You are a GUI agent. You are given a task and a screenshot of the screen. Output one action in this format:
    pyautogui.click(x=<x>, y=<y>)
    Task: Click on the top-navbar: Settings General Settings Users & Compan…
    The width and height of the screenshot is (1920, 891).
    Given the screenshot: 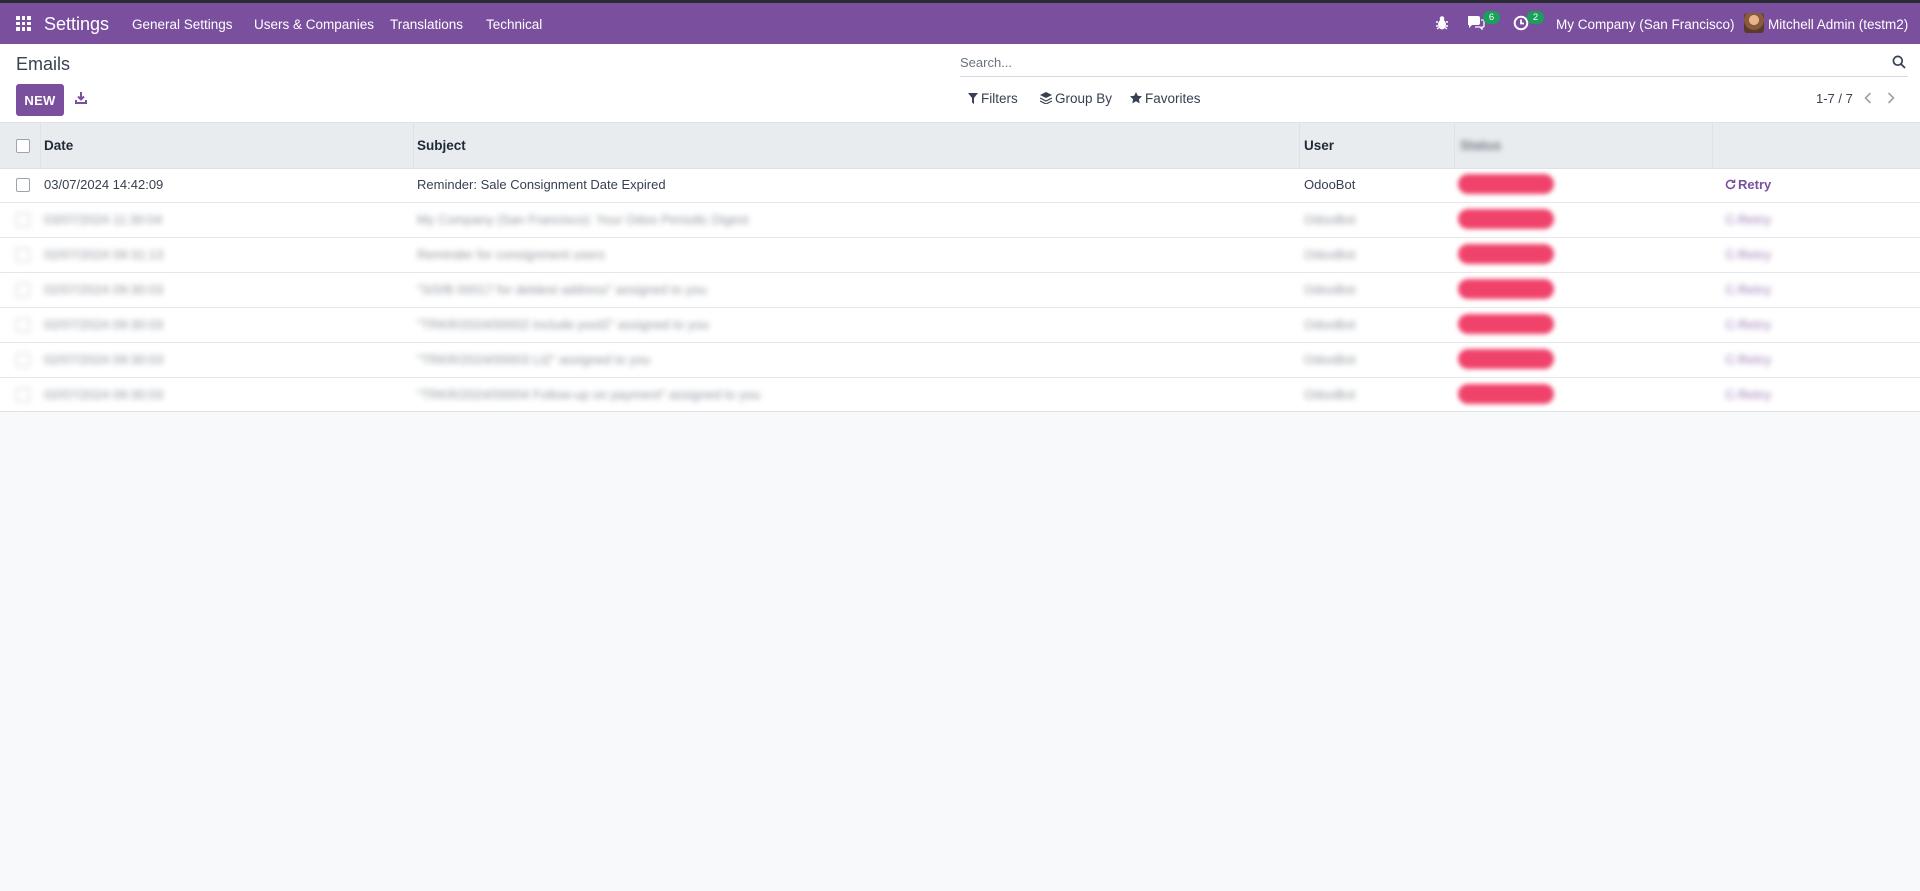 What is the action you would take?
    pyautogui.click(x=960, y=23)
    